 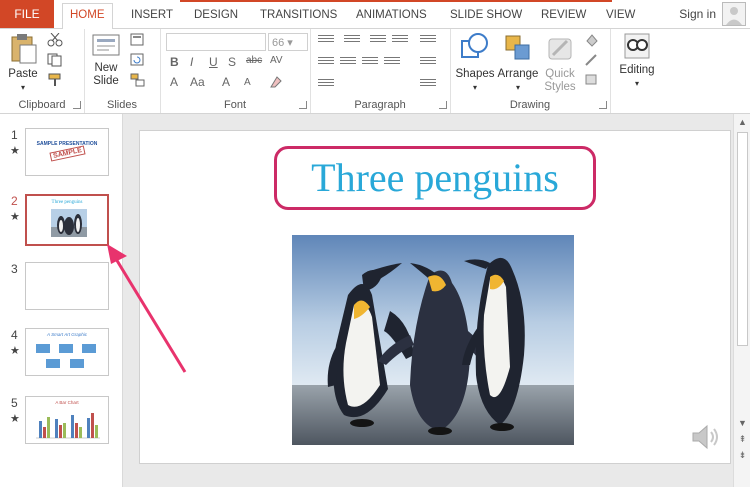 What do you see at coordinates (226, 82) in the screenshot?
I see `grow-font-button: A` at bounding box center [226, 82].